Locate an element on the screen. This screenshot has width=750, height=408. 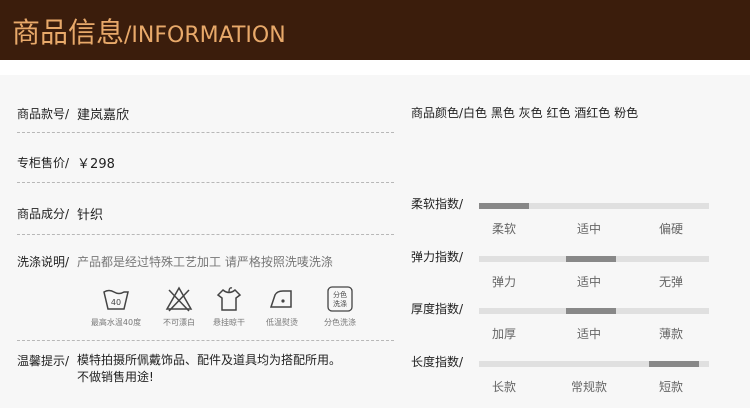
scale-option: 弹力 is located at coordinates (504, 282).